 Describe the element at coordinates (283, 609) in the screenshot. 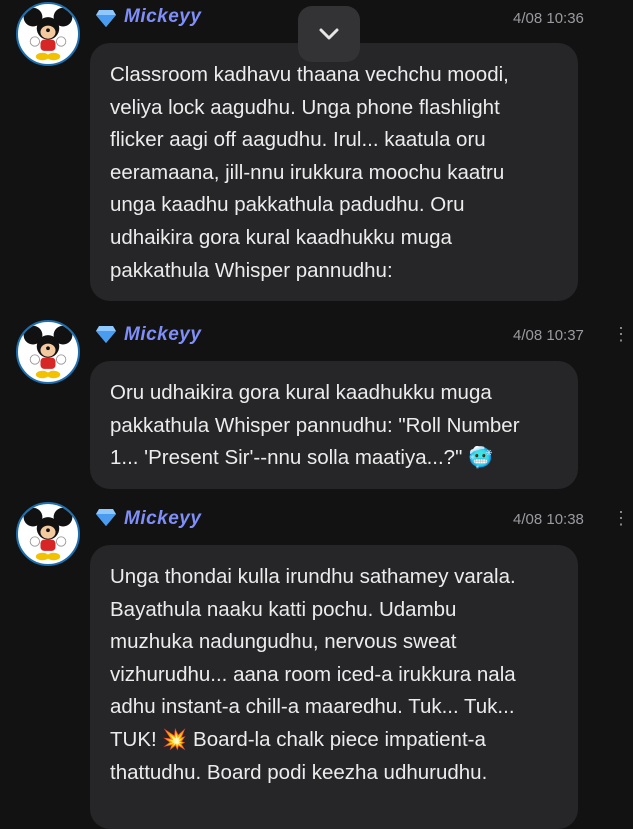

I see `message-line: Bayathula naaku katti pochu. Udambu` at that location.